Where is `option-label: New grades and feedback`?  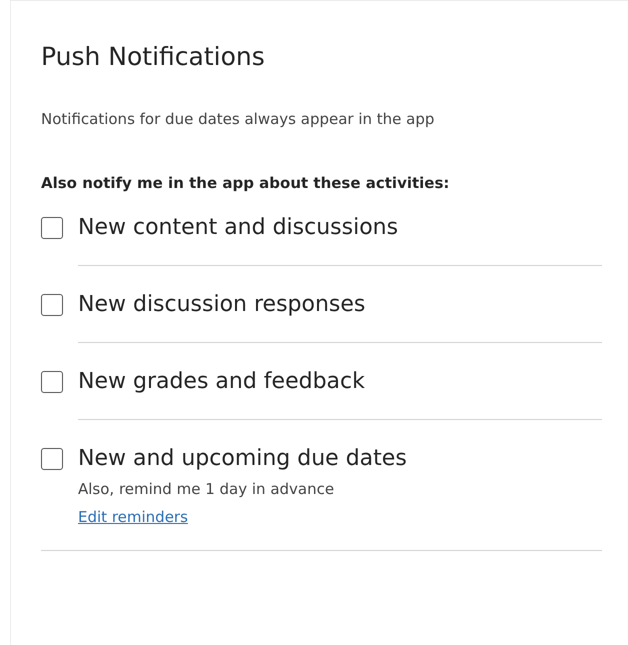 option-label: New grades and feedback is located at coordinates (340, 382).